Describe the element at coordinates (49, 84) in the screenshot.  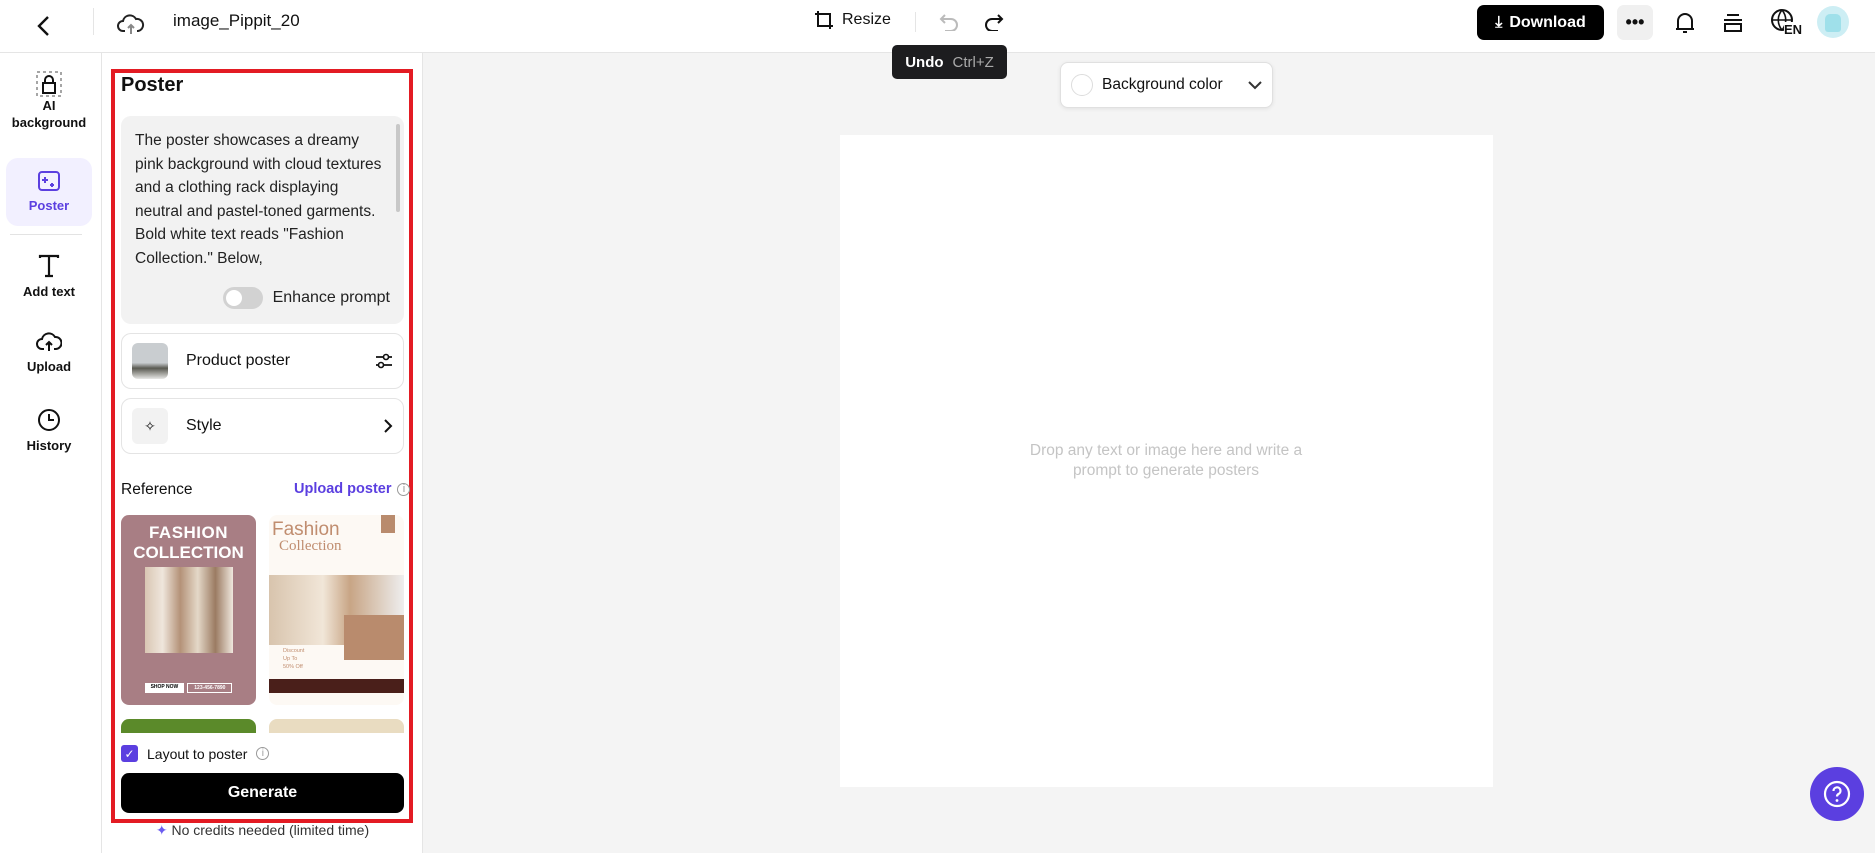
I see `bag-icon` at that location.